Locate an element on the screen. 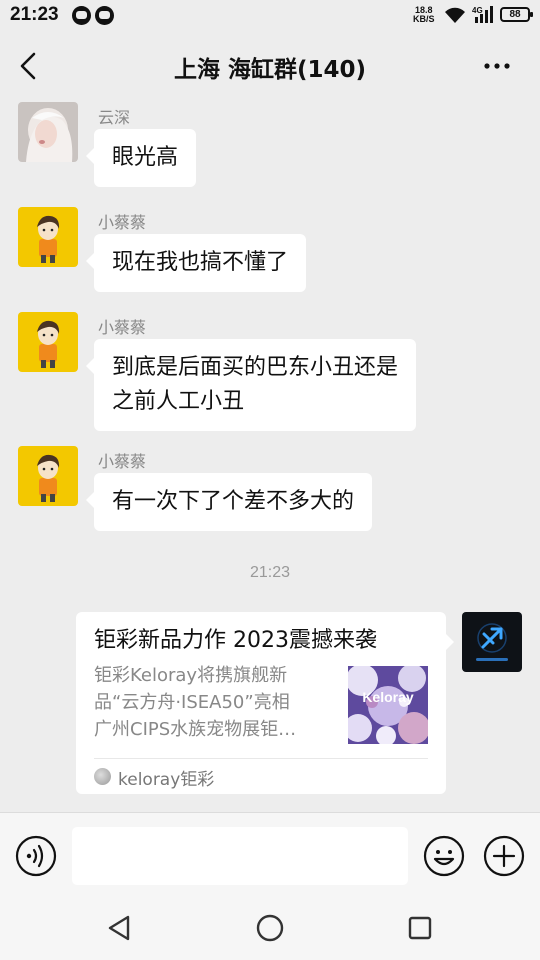 The width and height of the screenshot is (540, 960). emoji-icon is located at coordinates (444, 856).